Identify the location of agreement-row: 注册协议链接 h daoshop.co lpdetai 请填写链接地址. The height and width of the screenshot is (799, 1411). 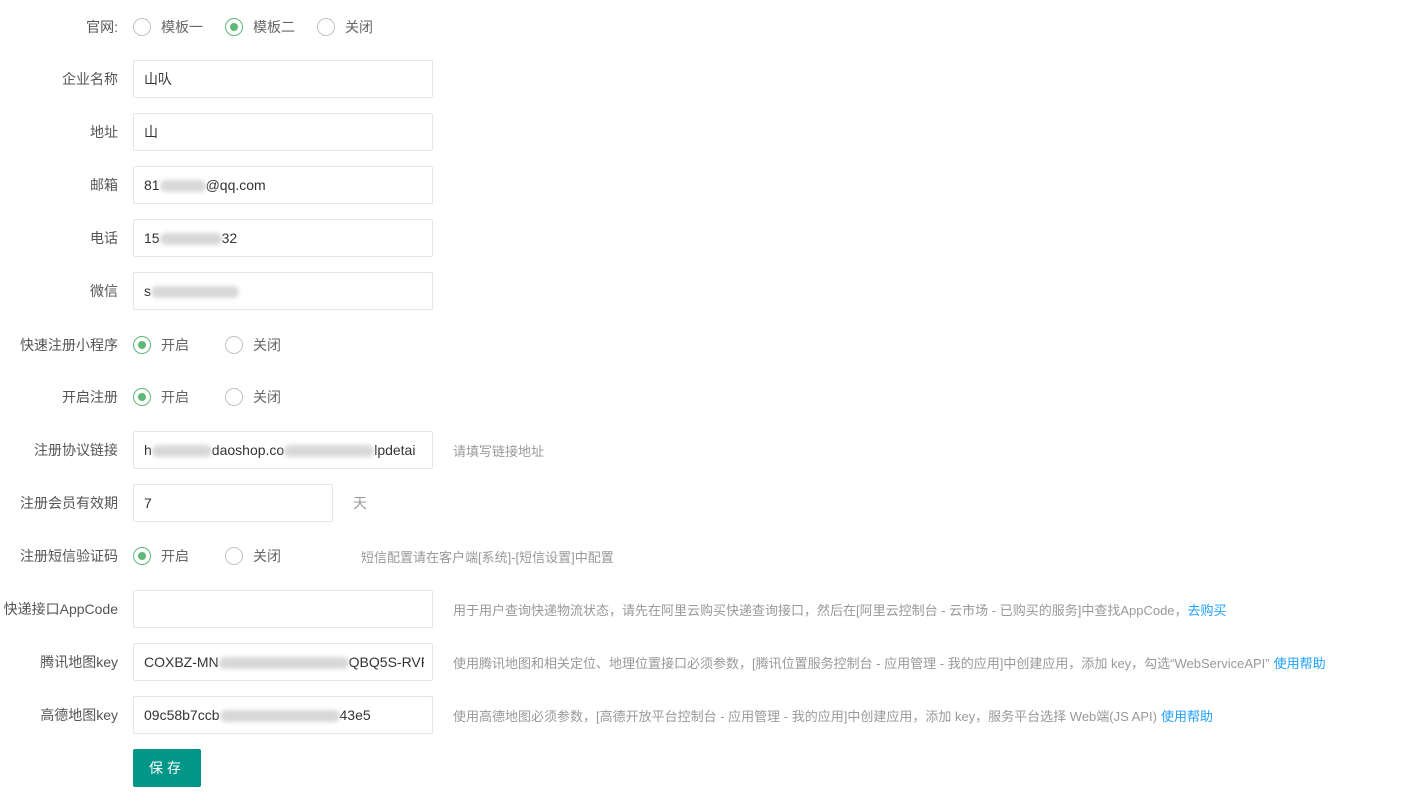
(400, 450).